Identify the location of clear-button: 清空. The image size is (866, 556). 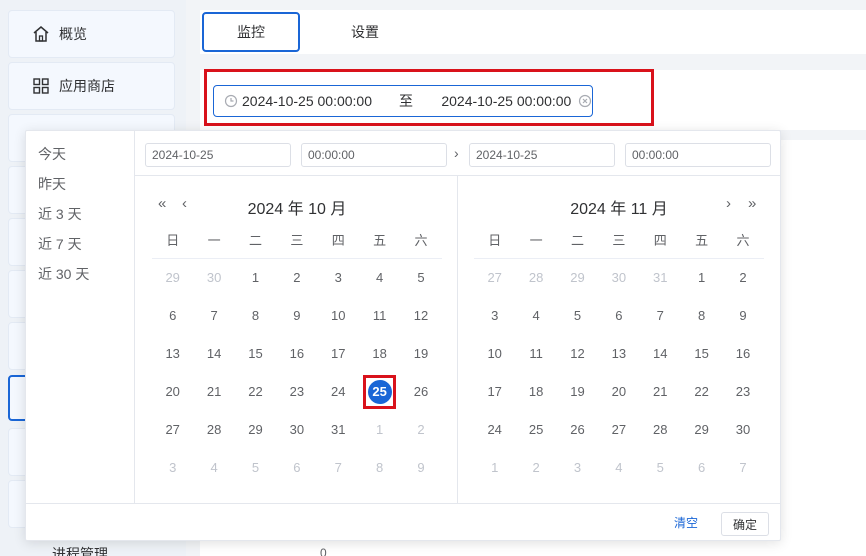
(686, 522).